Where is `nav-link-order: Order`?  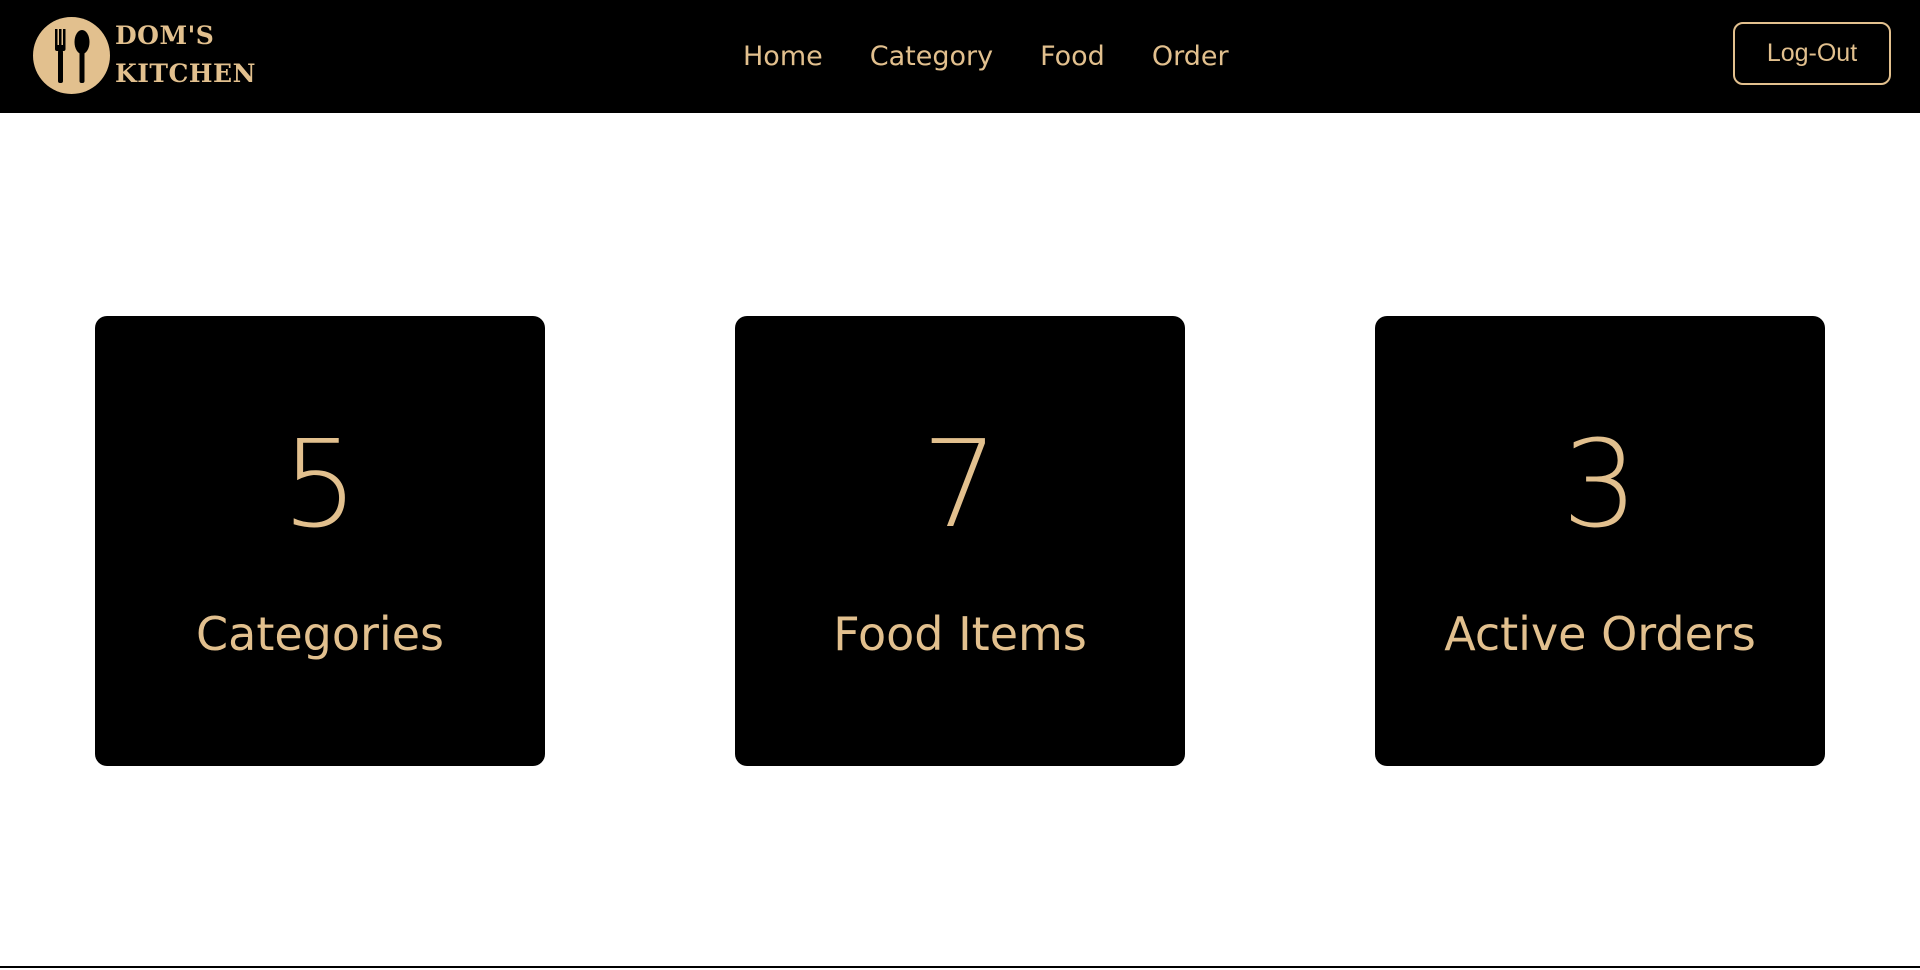
nav-link-order: Order is located at coordinates (1190, 56).